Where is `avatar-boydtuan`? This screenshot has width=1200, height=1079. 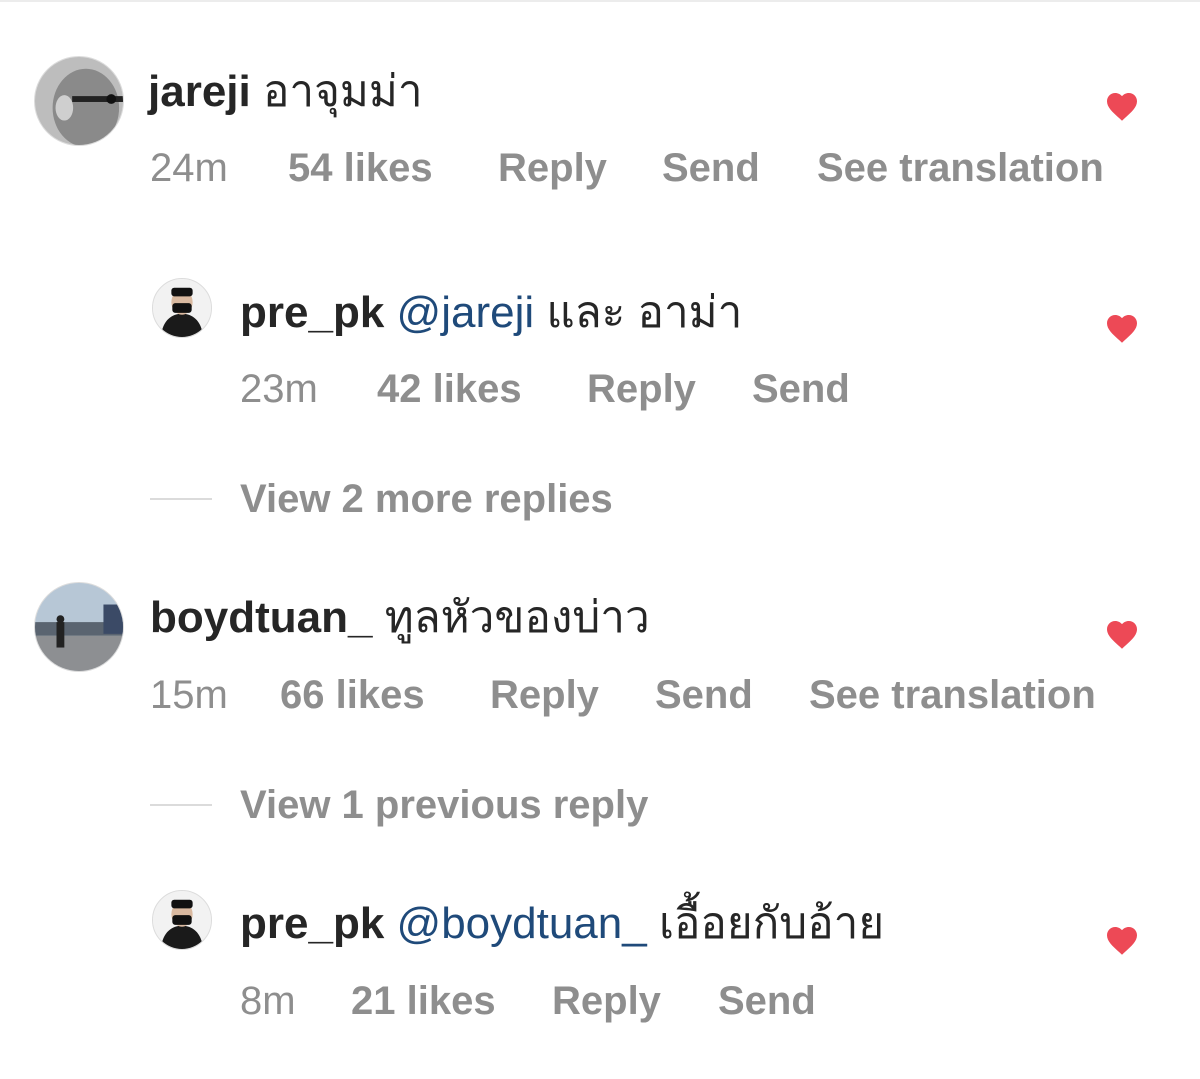 avatar-boydtuan is located at coordinates (79, 627).